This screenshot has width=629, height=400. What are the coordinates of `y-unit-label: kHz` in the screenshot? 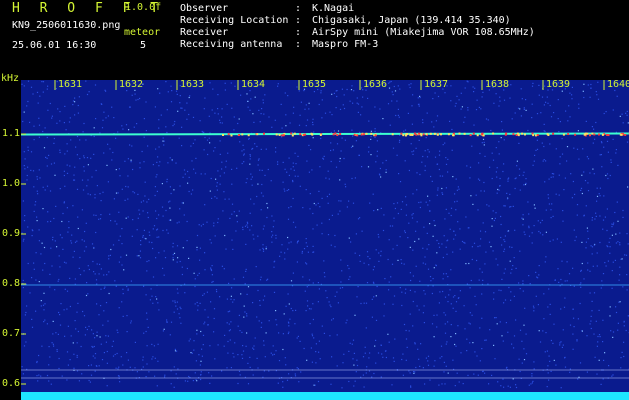 It's located at (10, 78).